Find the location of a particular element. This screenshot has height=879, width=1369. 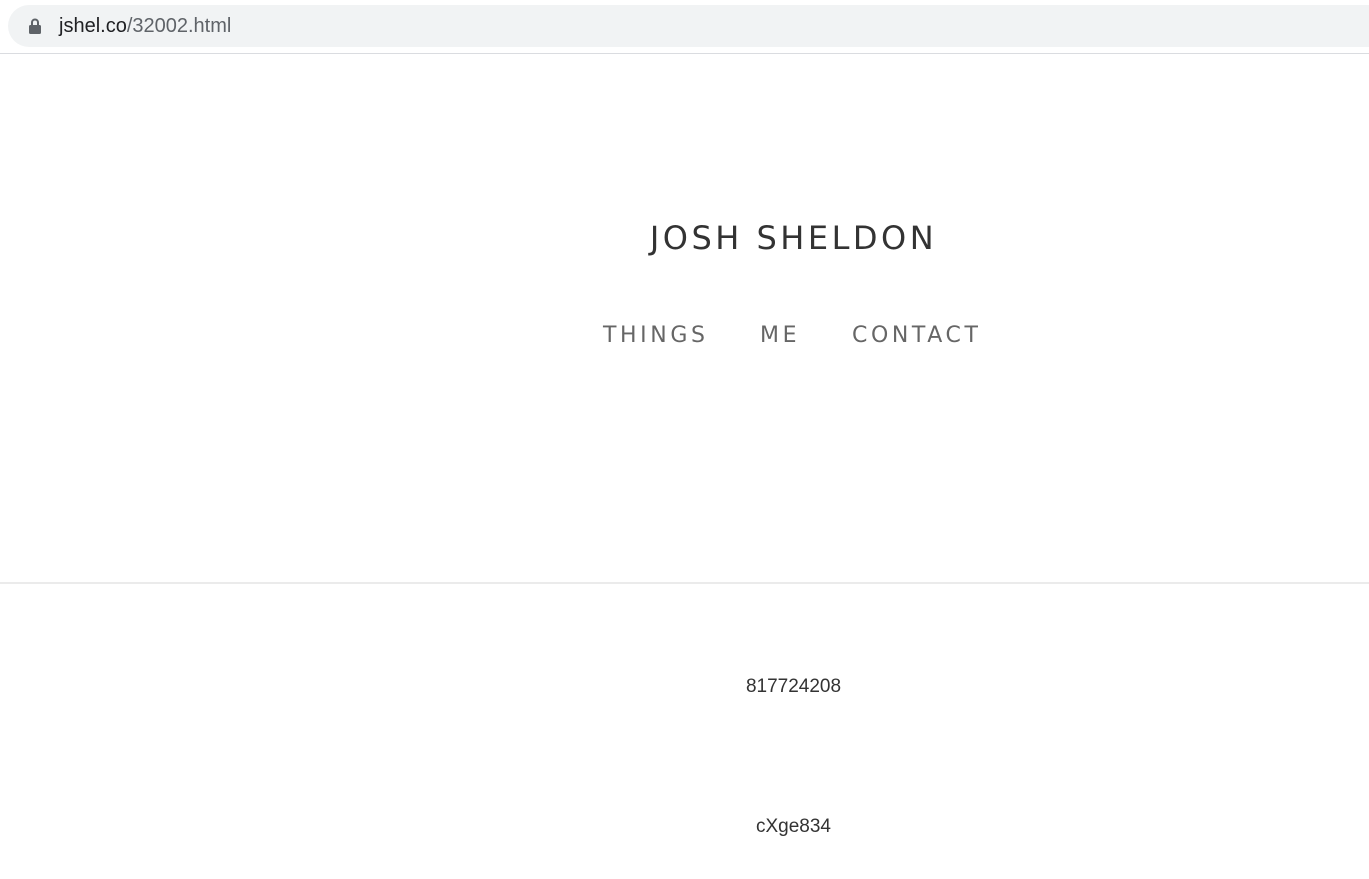

browser-toolbar: jshel.co/32002.html is located at coordinates (684, 27).